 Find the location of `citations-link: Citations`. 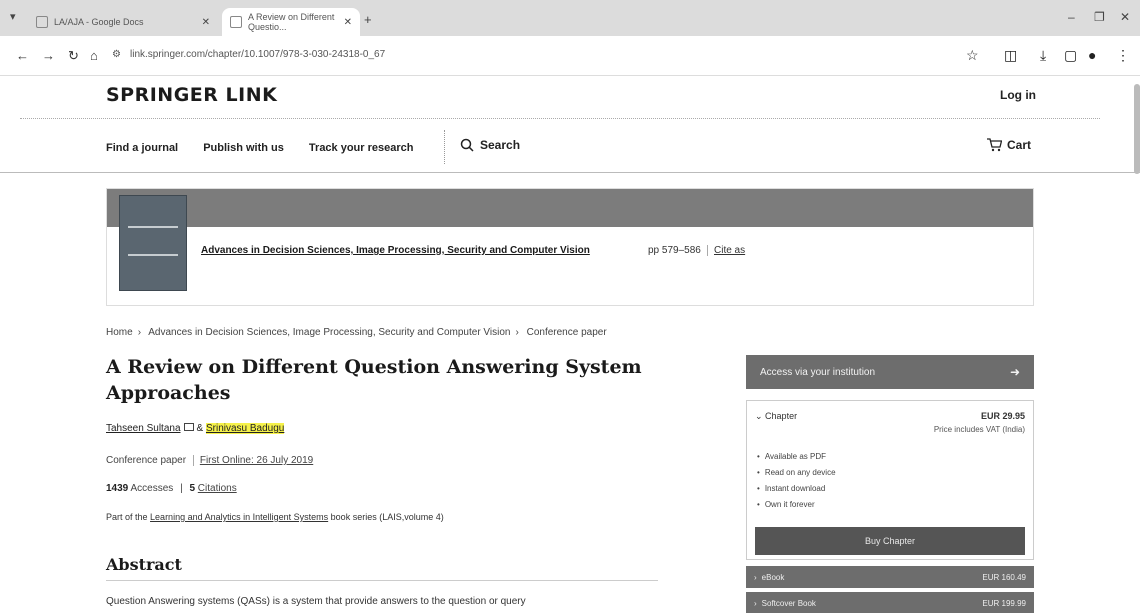

citations-link: Citations is located at coordinates (217, 488).